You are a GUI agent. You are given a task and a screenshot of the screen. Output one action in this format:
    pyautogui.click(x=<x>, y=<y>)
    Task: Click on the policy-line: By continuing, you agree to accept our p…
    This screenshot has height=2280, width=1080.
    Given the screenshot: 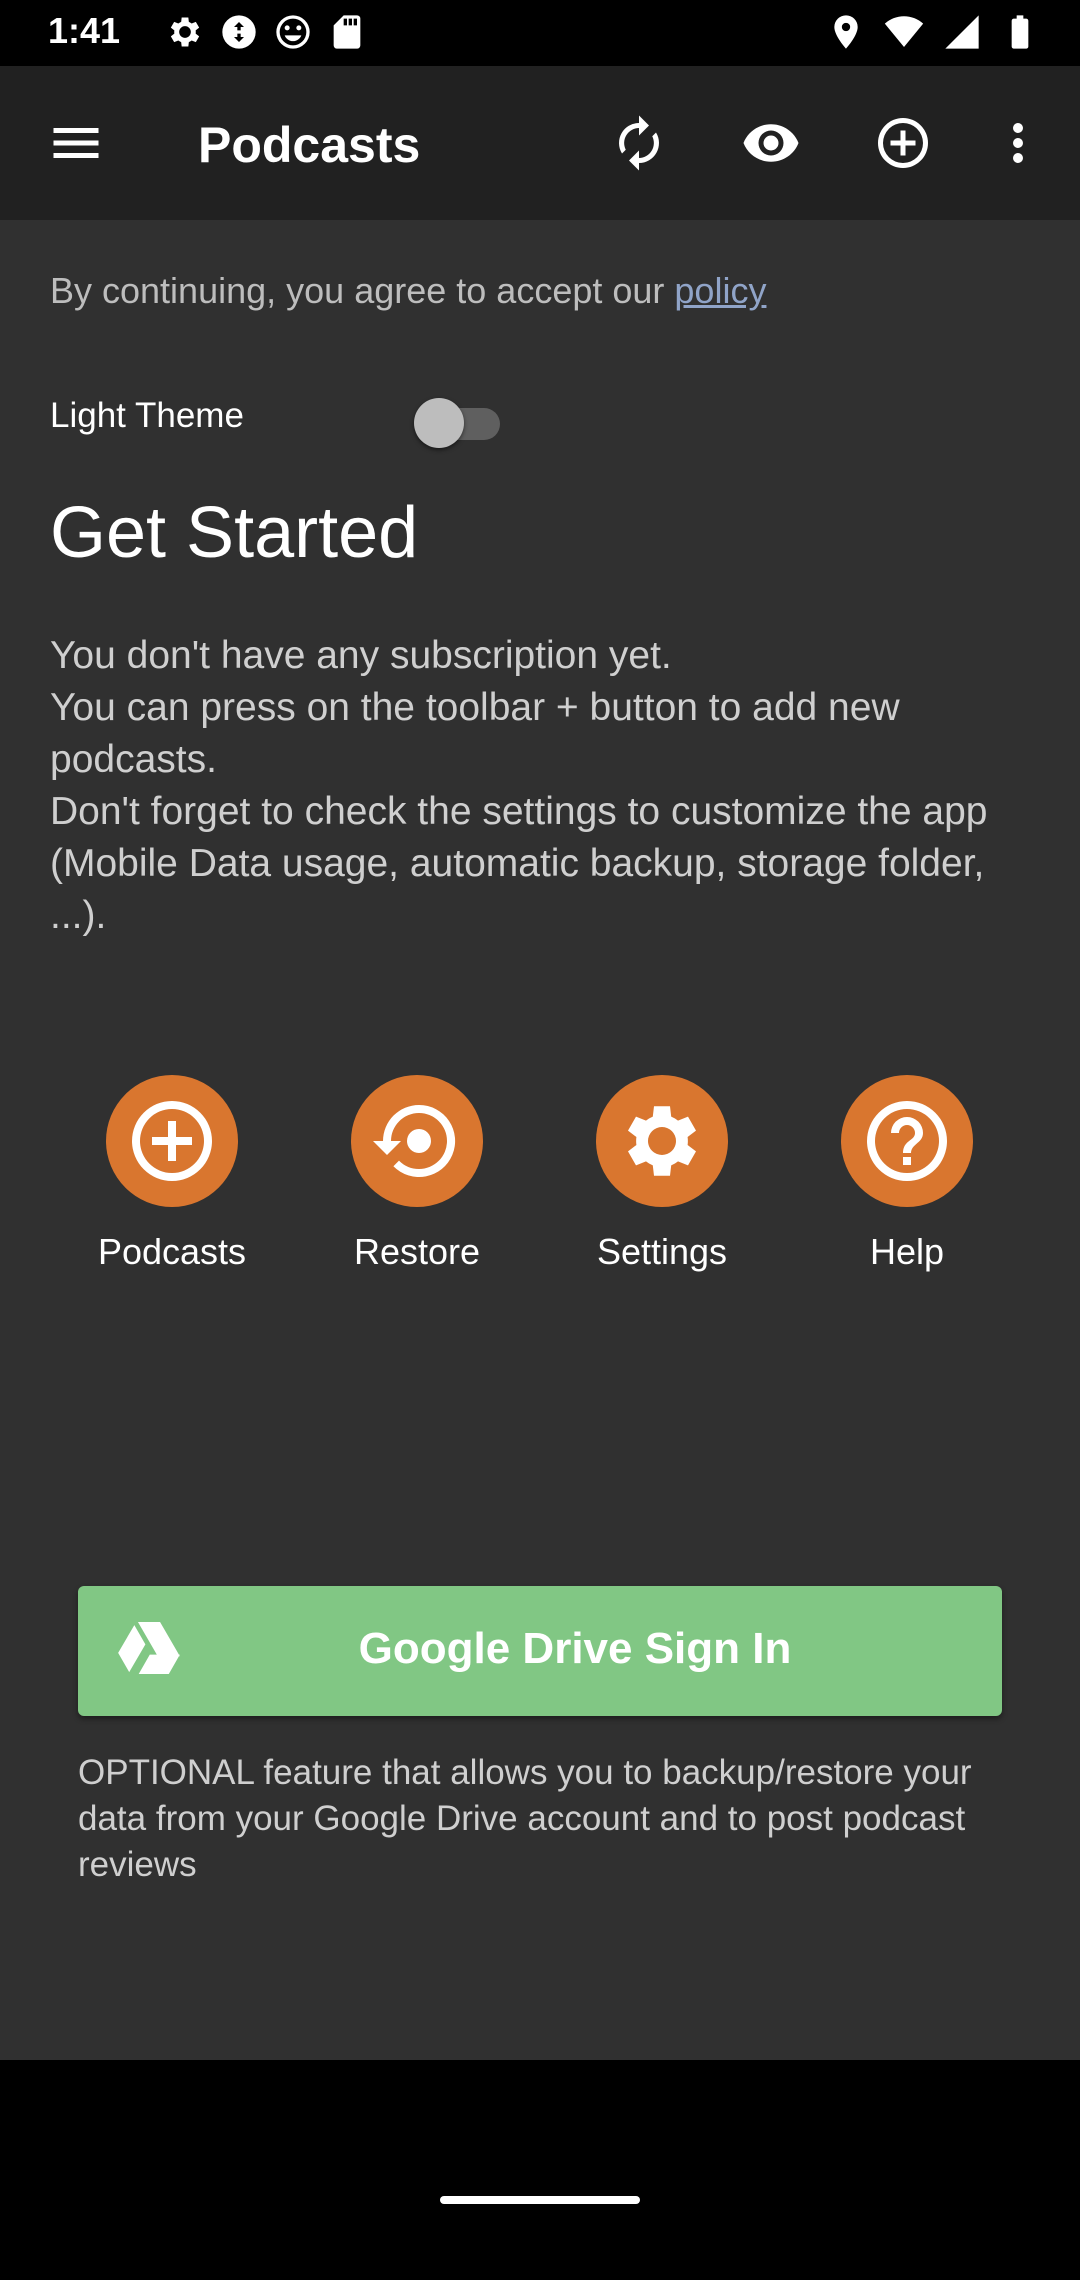 What is the action you would take?
    pyautogui.click(x=408, y=291)
    